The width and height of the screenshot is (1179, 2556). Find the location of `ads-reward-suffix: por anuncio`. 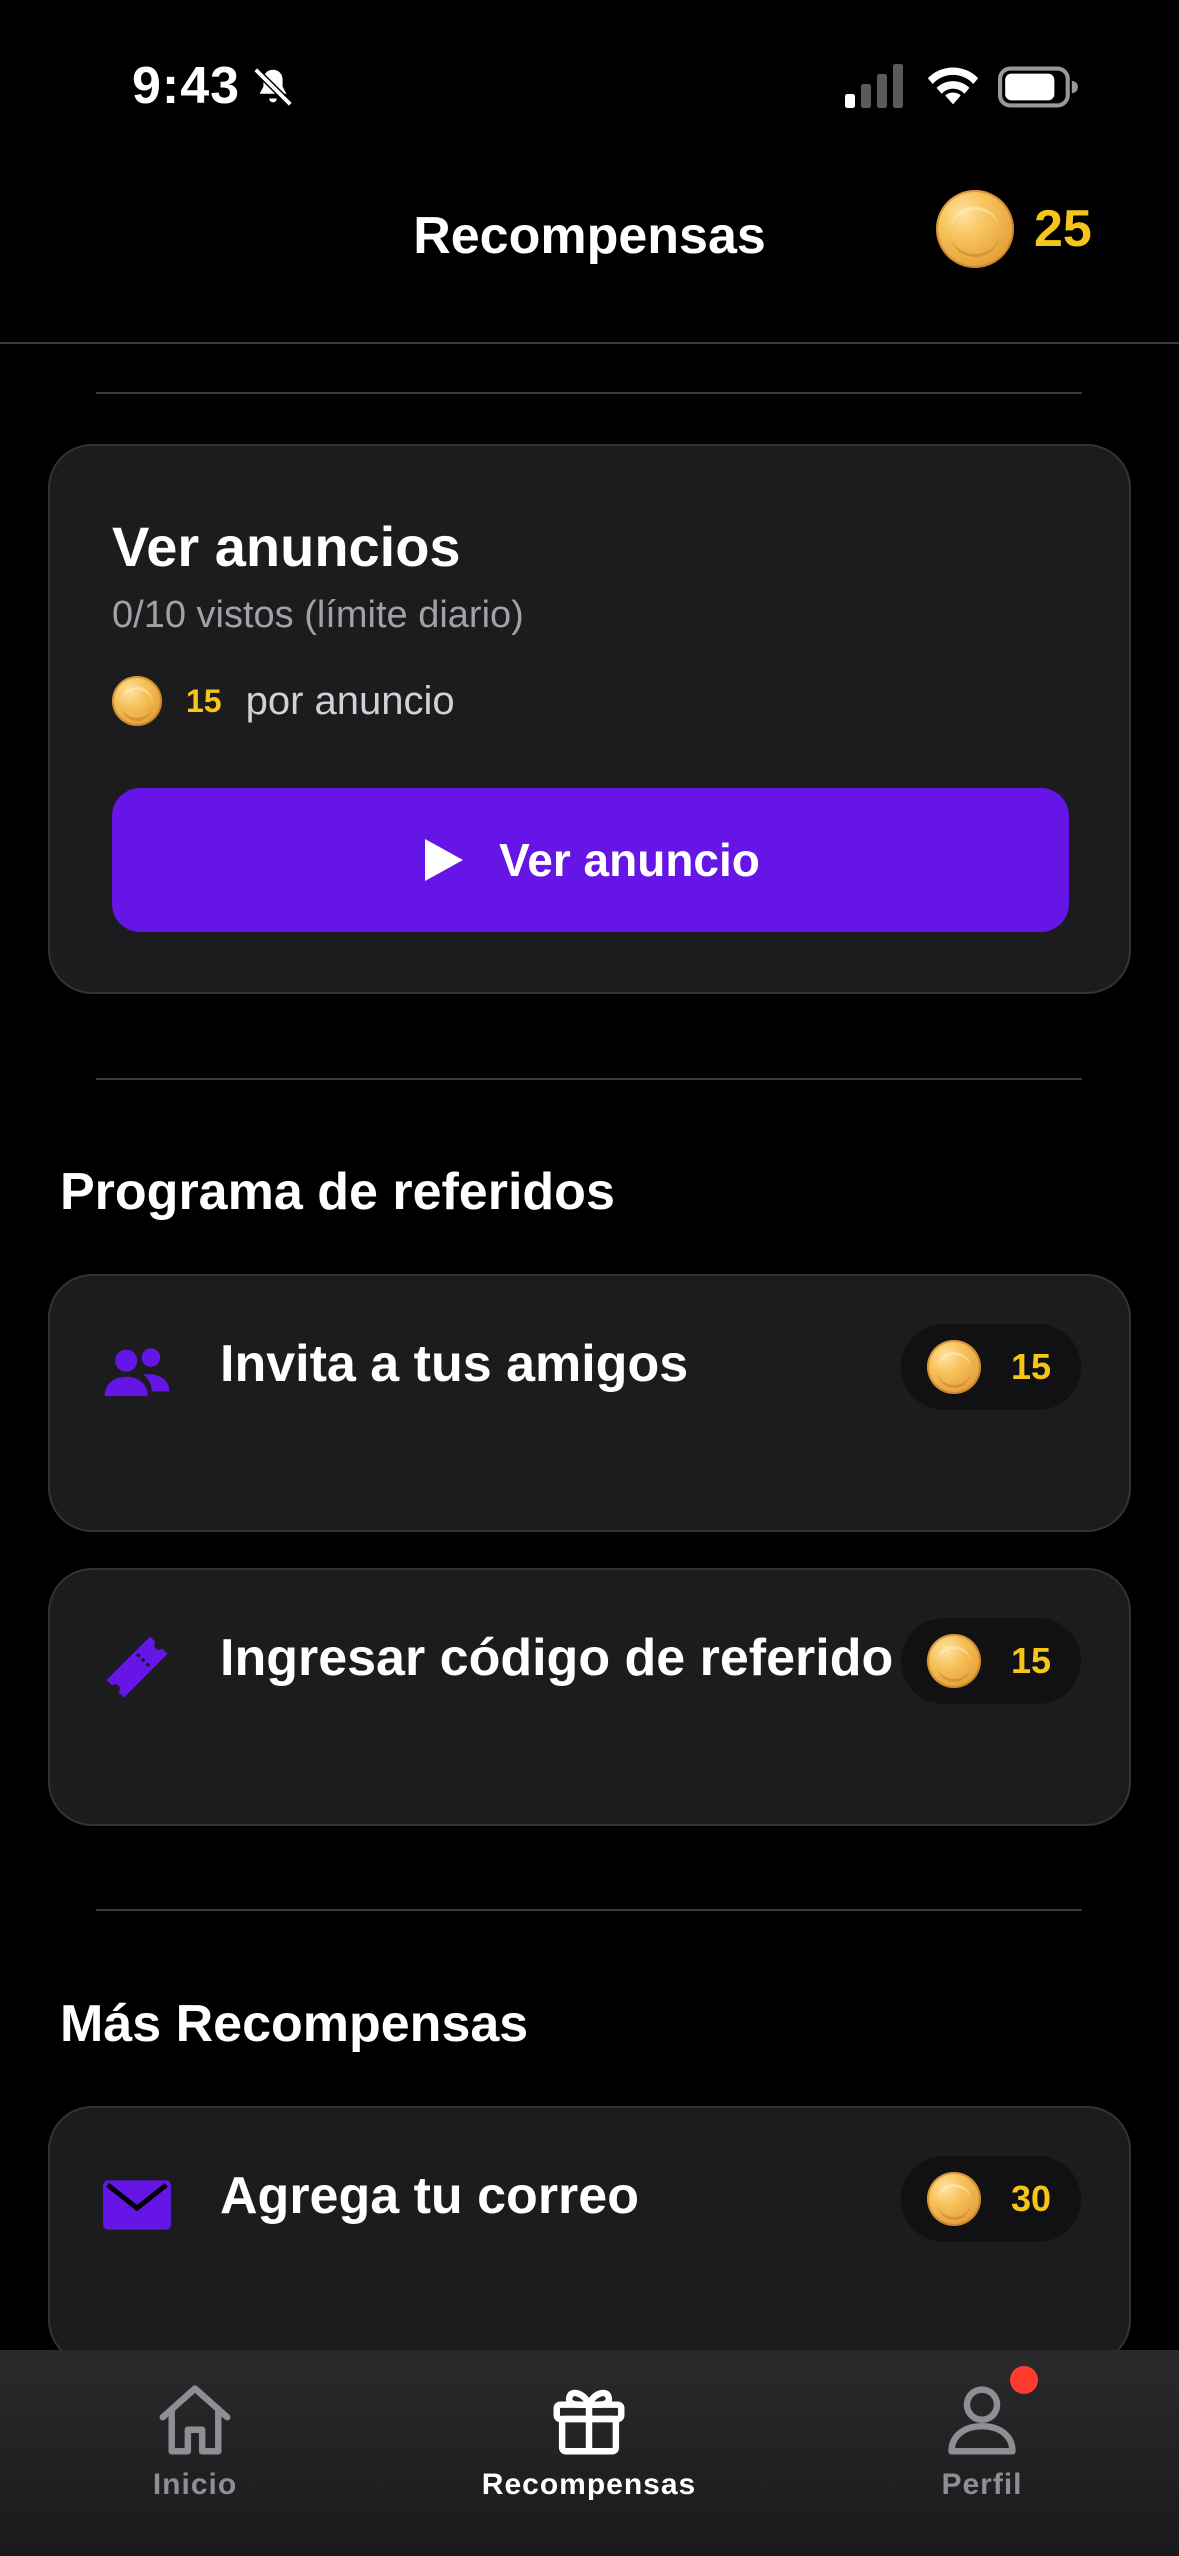

ads-reward-suffix: por anuncio is located at coordinates (350, 700).